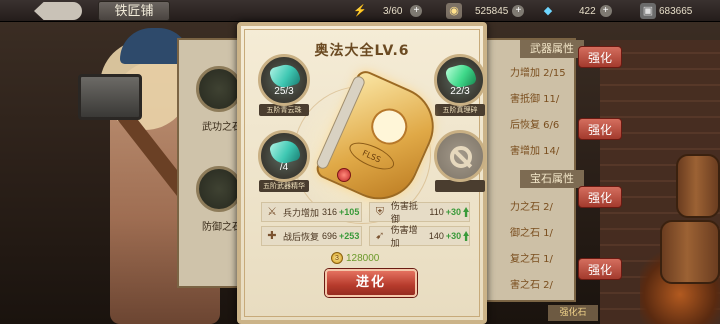 The width and height of the screenshot is (720, 324). Describe the element at coordinates (387, 11) in the screenshot. I see `energy-counter: ⚡ 3/60 +` at that location.